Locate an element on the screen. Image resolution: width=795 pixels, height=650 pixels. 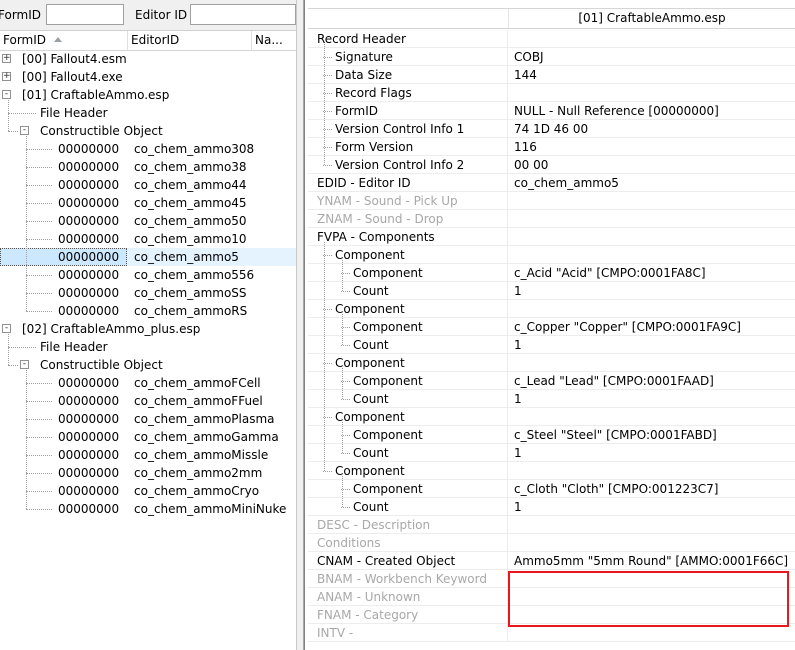
record-field-row: Component c_Cloth "Cloth" [CMPO:001223C7] is located at coordinates (551, 489).